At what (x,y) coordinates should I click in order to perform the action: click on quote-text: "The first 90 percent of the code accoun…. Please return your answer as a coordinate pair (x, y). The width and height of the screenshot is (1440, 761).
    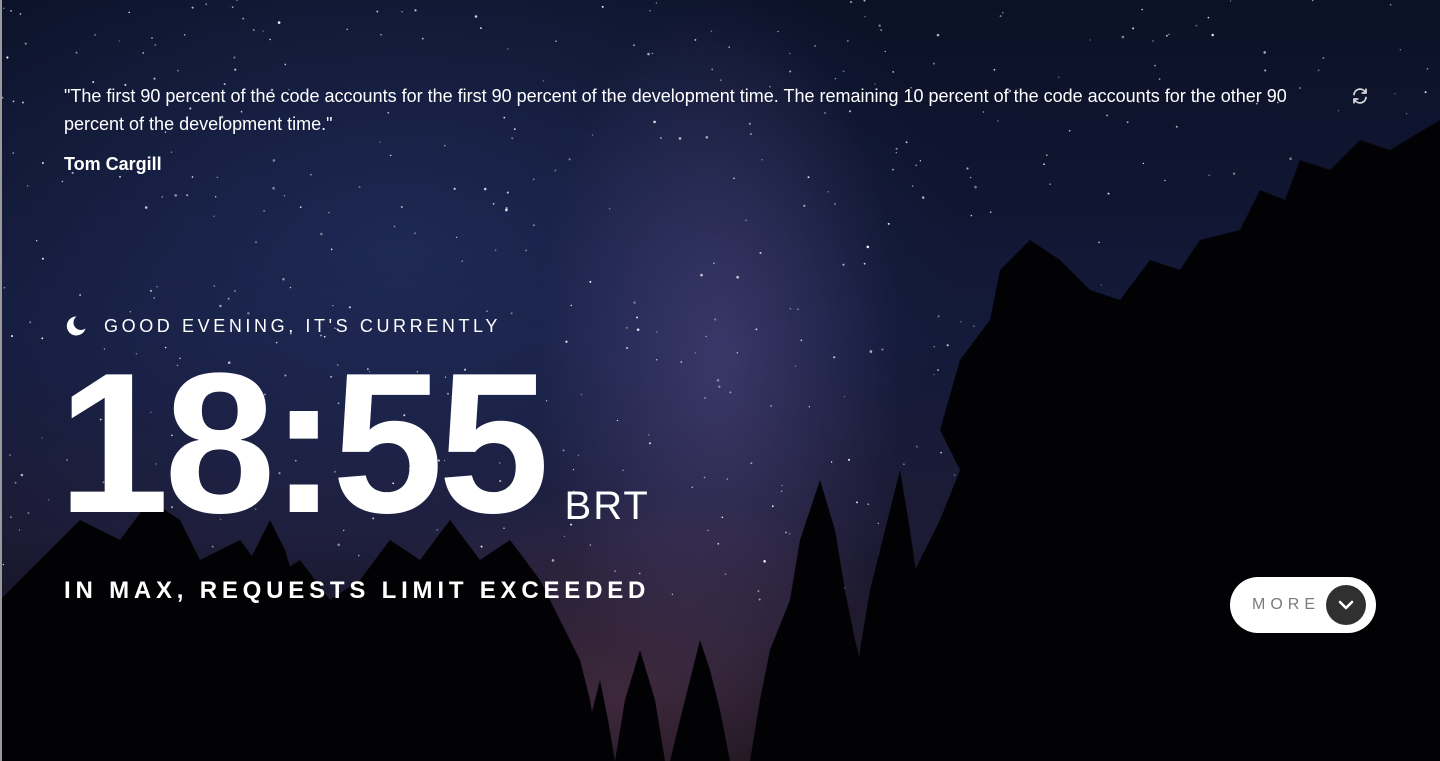
    Looking at the image, I should click on (675, 110).